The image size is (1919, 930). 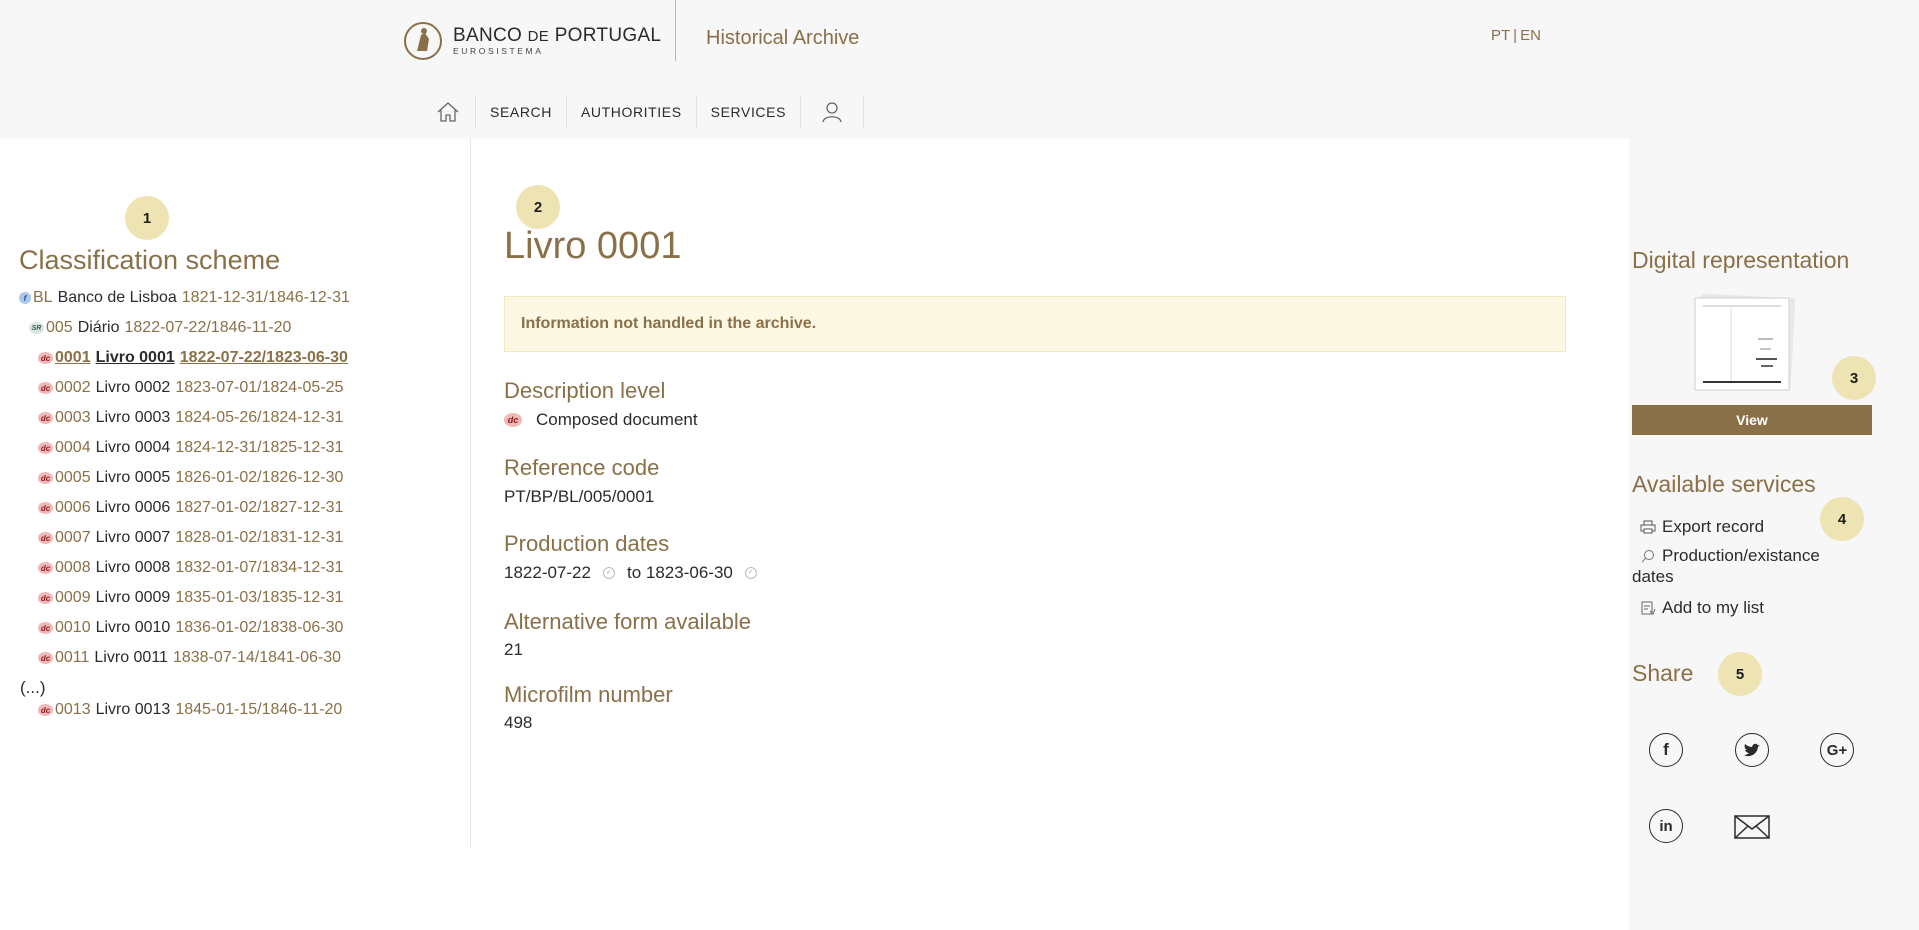 I want to click on email-icon, so click(x=1752, y=827).